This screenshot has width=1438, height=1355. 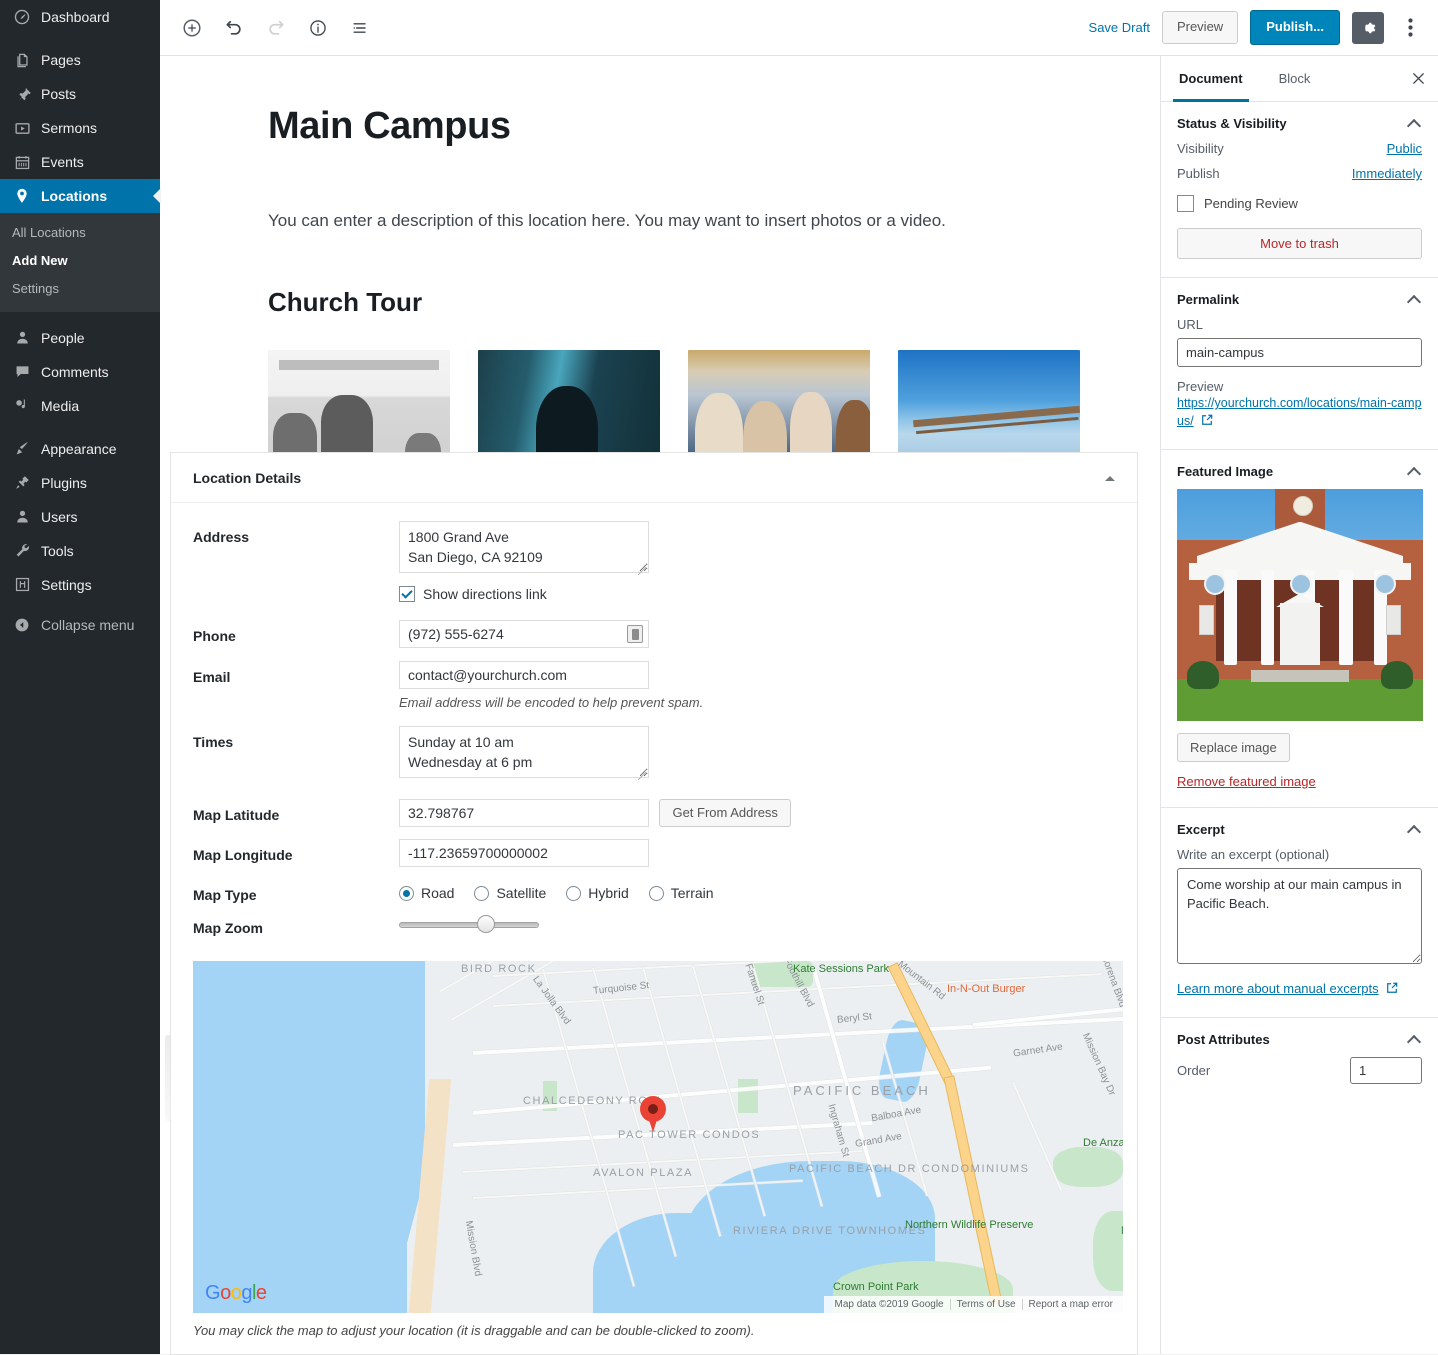 I want to click on sidebar-item-events: Events, so click(x=80, y=162).